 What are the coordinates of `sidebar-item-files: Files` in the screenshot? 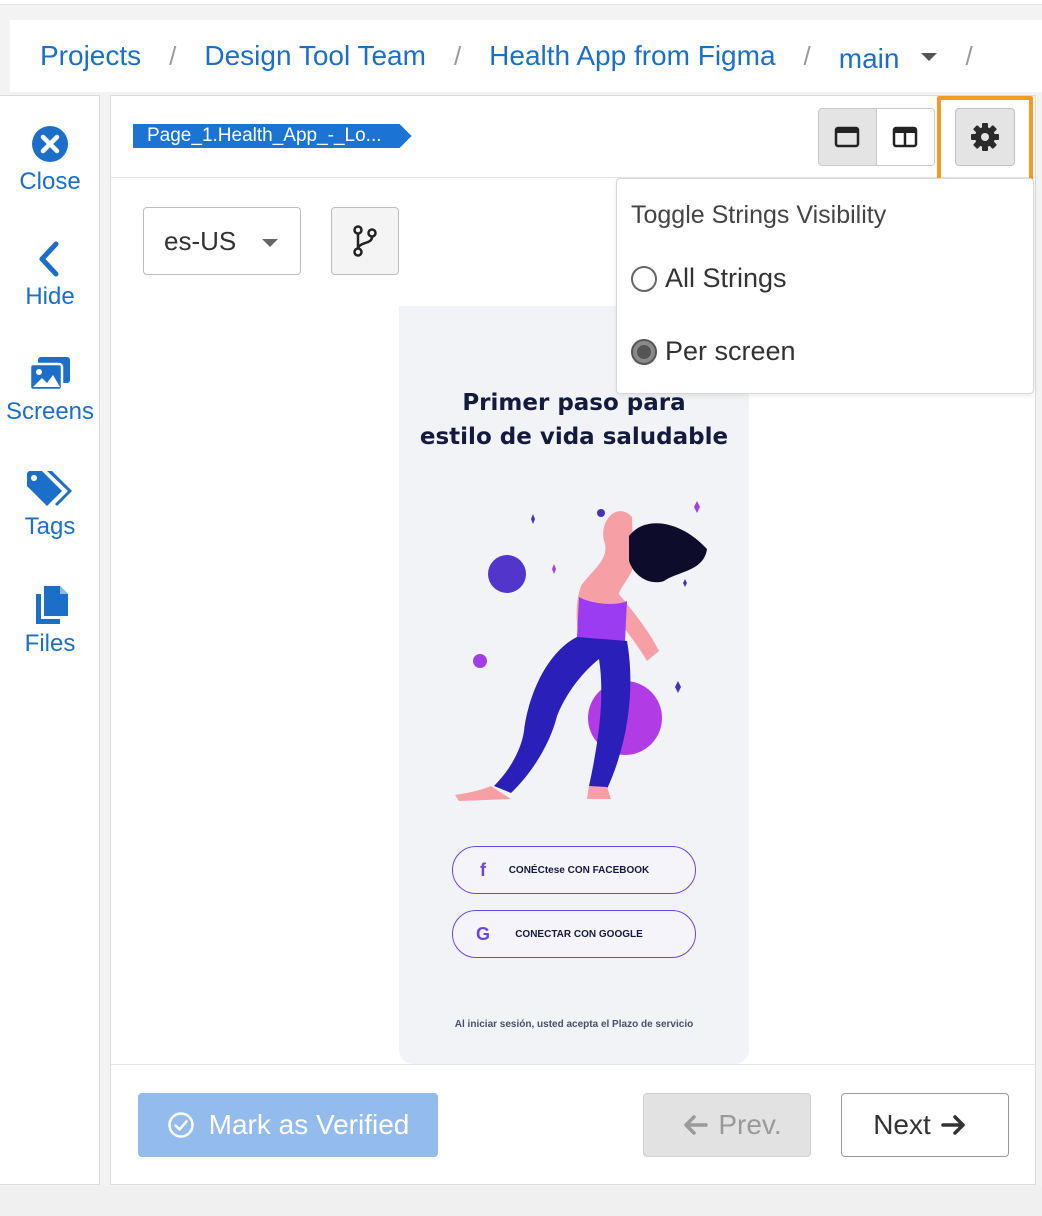 It's located at (50, 621).